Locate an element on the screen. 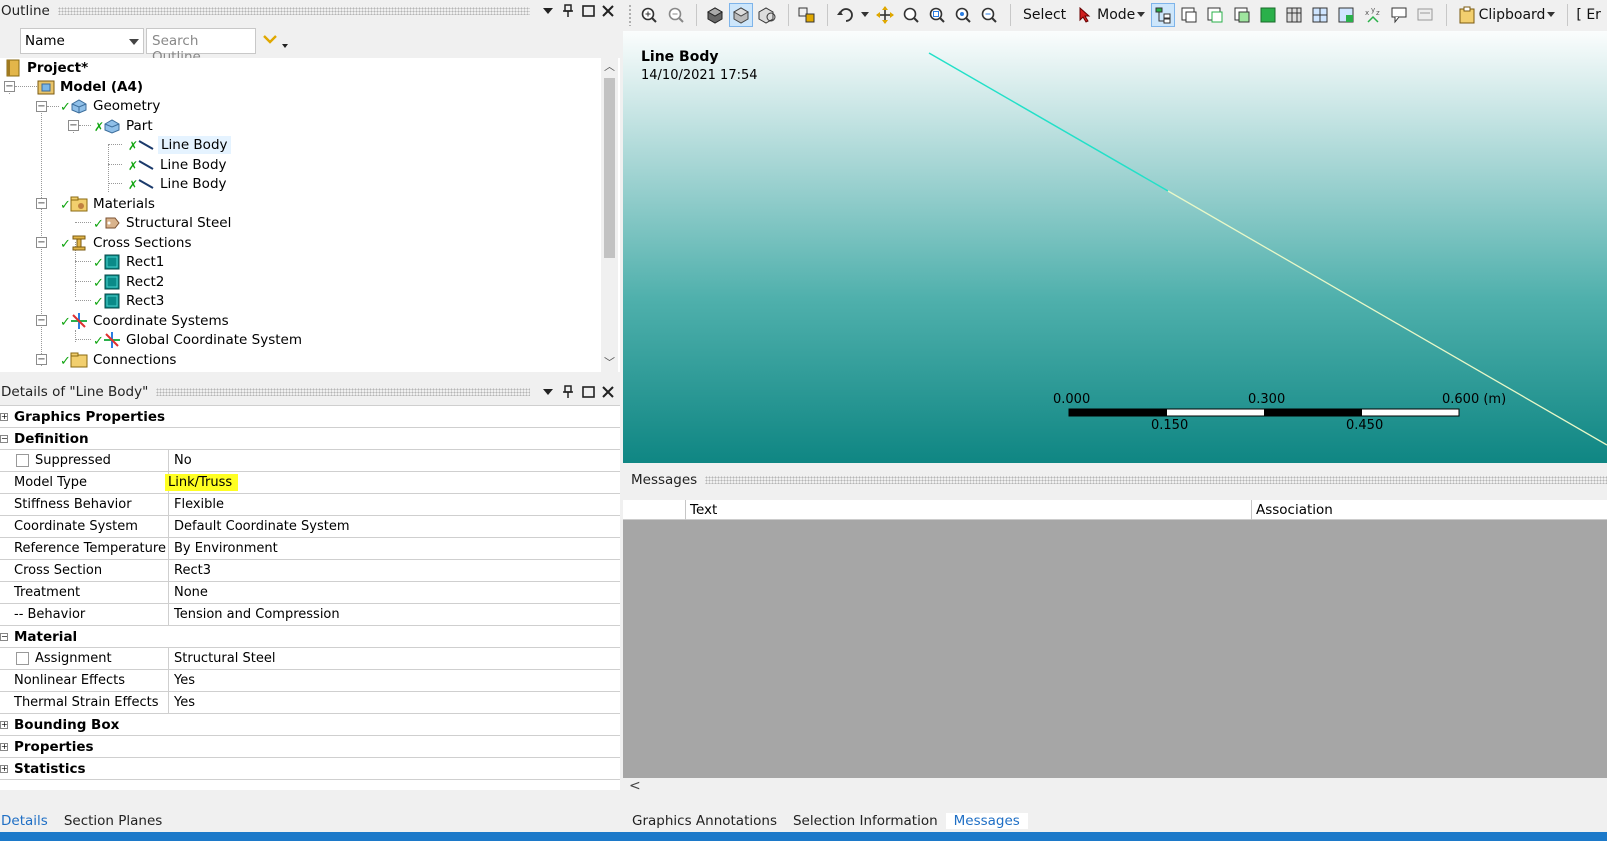  column-text: Text is located at coordinates (968, 510).